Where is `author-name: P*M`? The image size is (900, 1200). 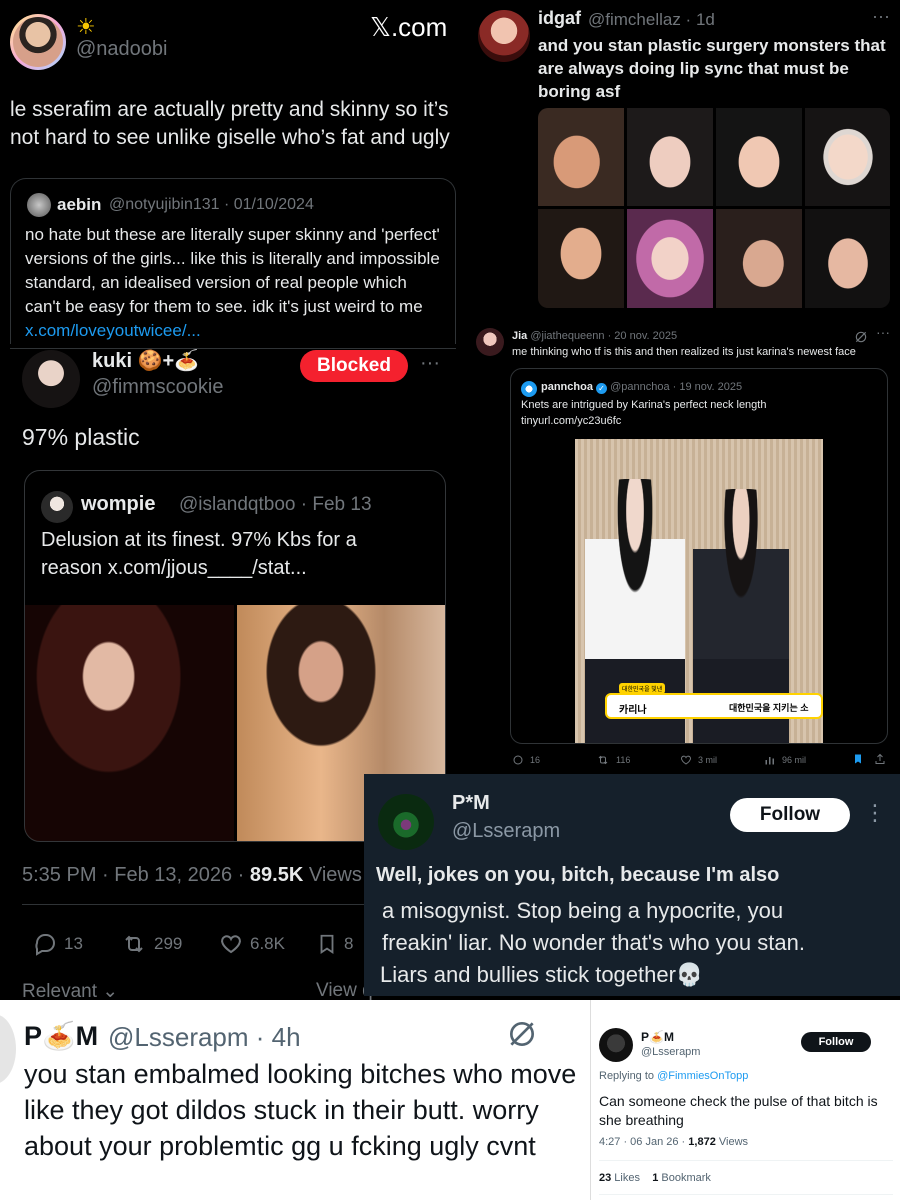 author-name: P*M is located at coordinates (471, 803).